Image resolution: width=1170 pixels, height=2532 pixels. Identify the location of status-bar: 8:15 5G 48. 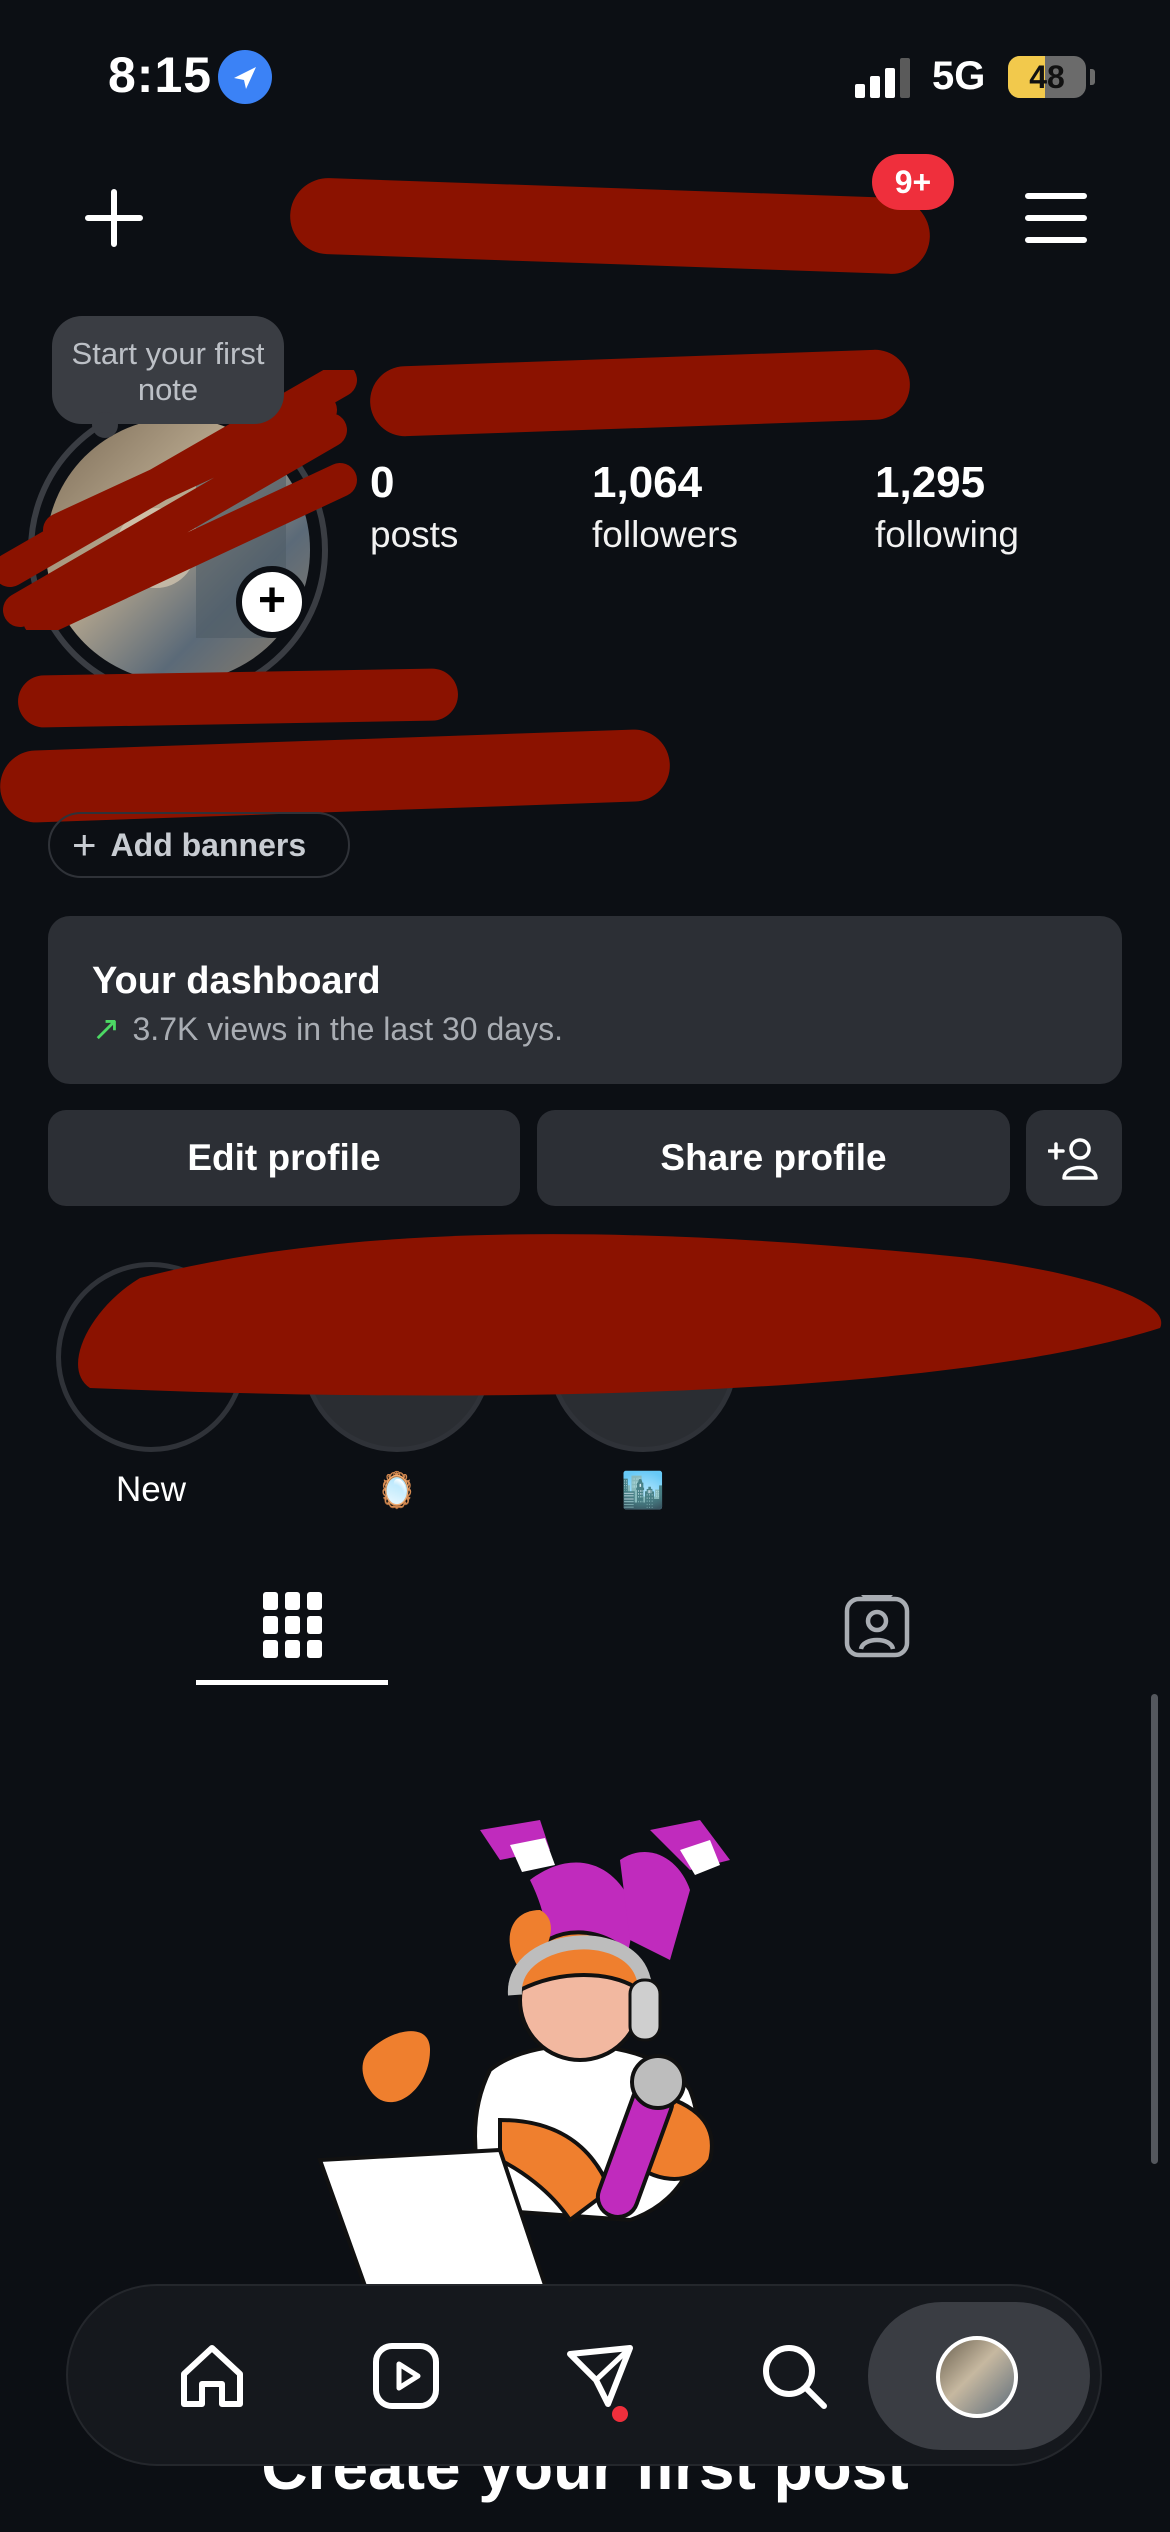
(585, 75).